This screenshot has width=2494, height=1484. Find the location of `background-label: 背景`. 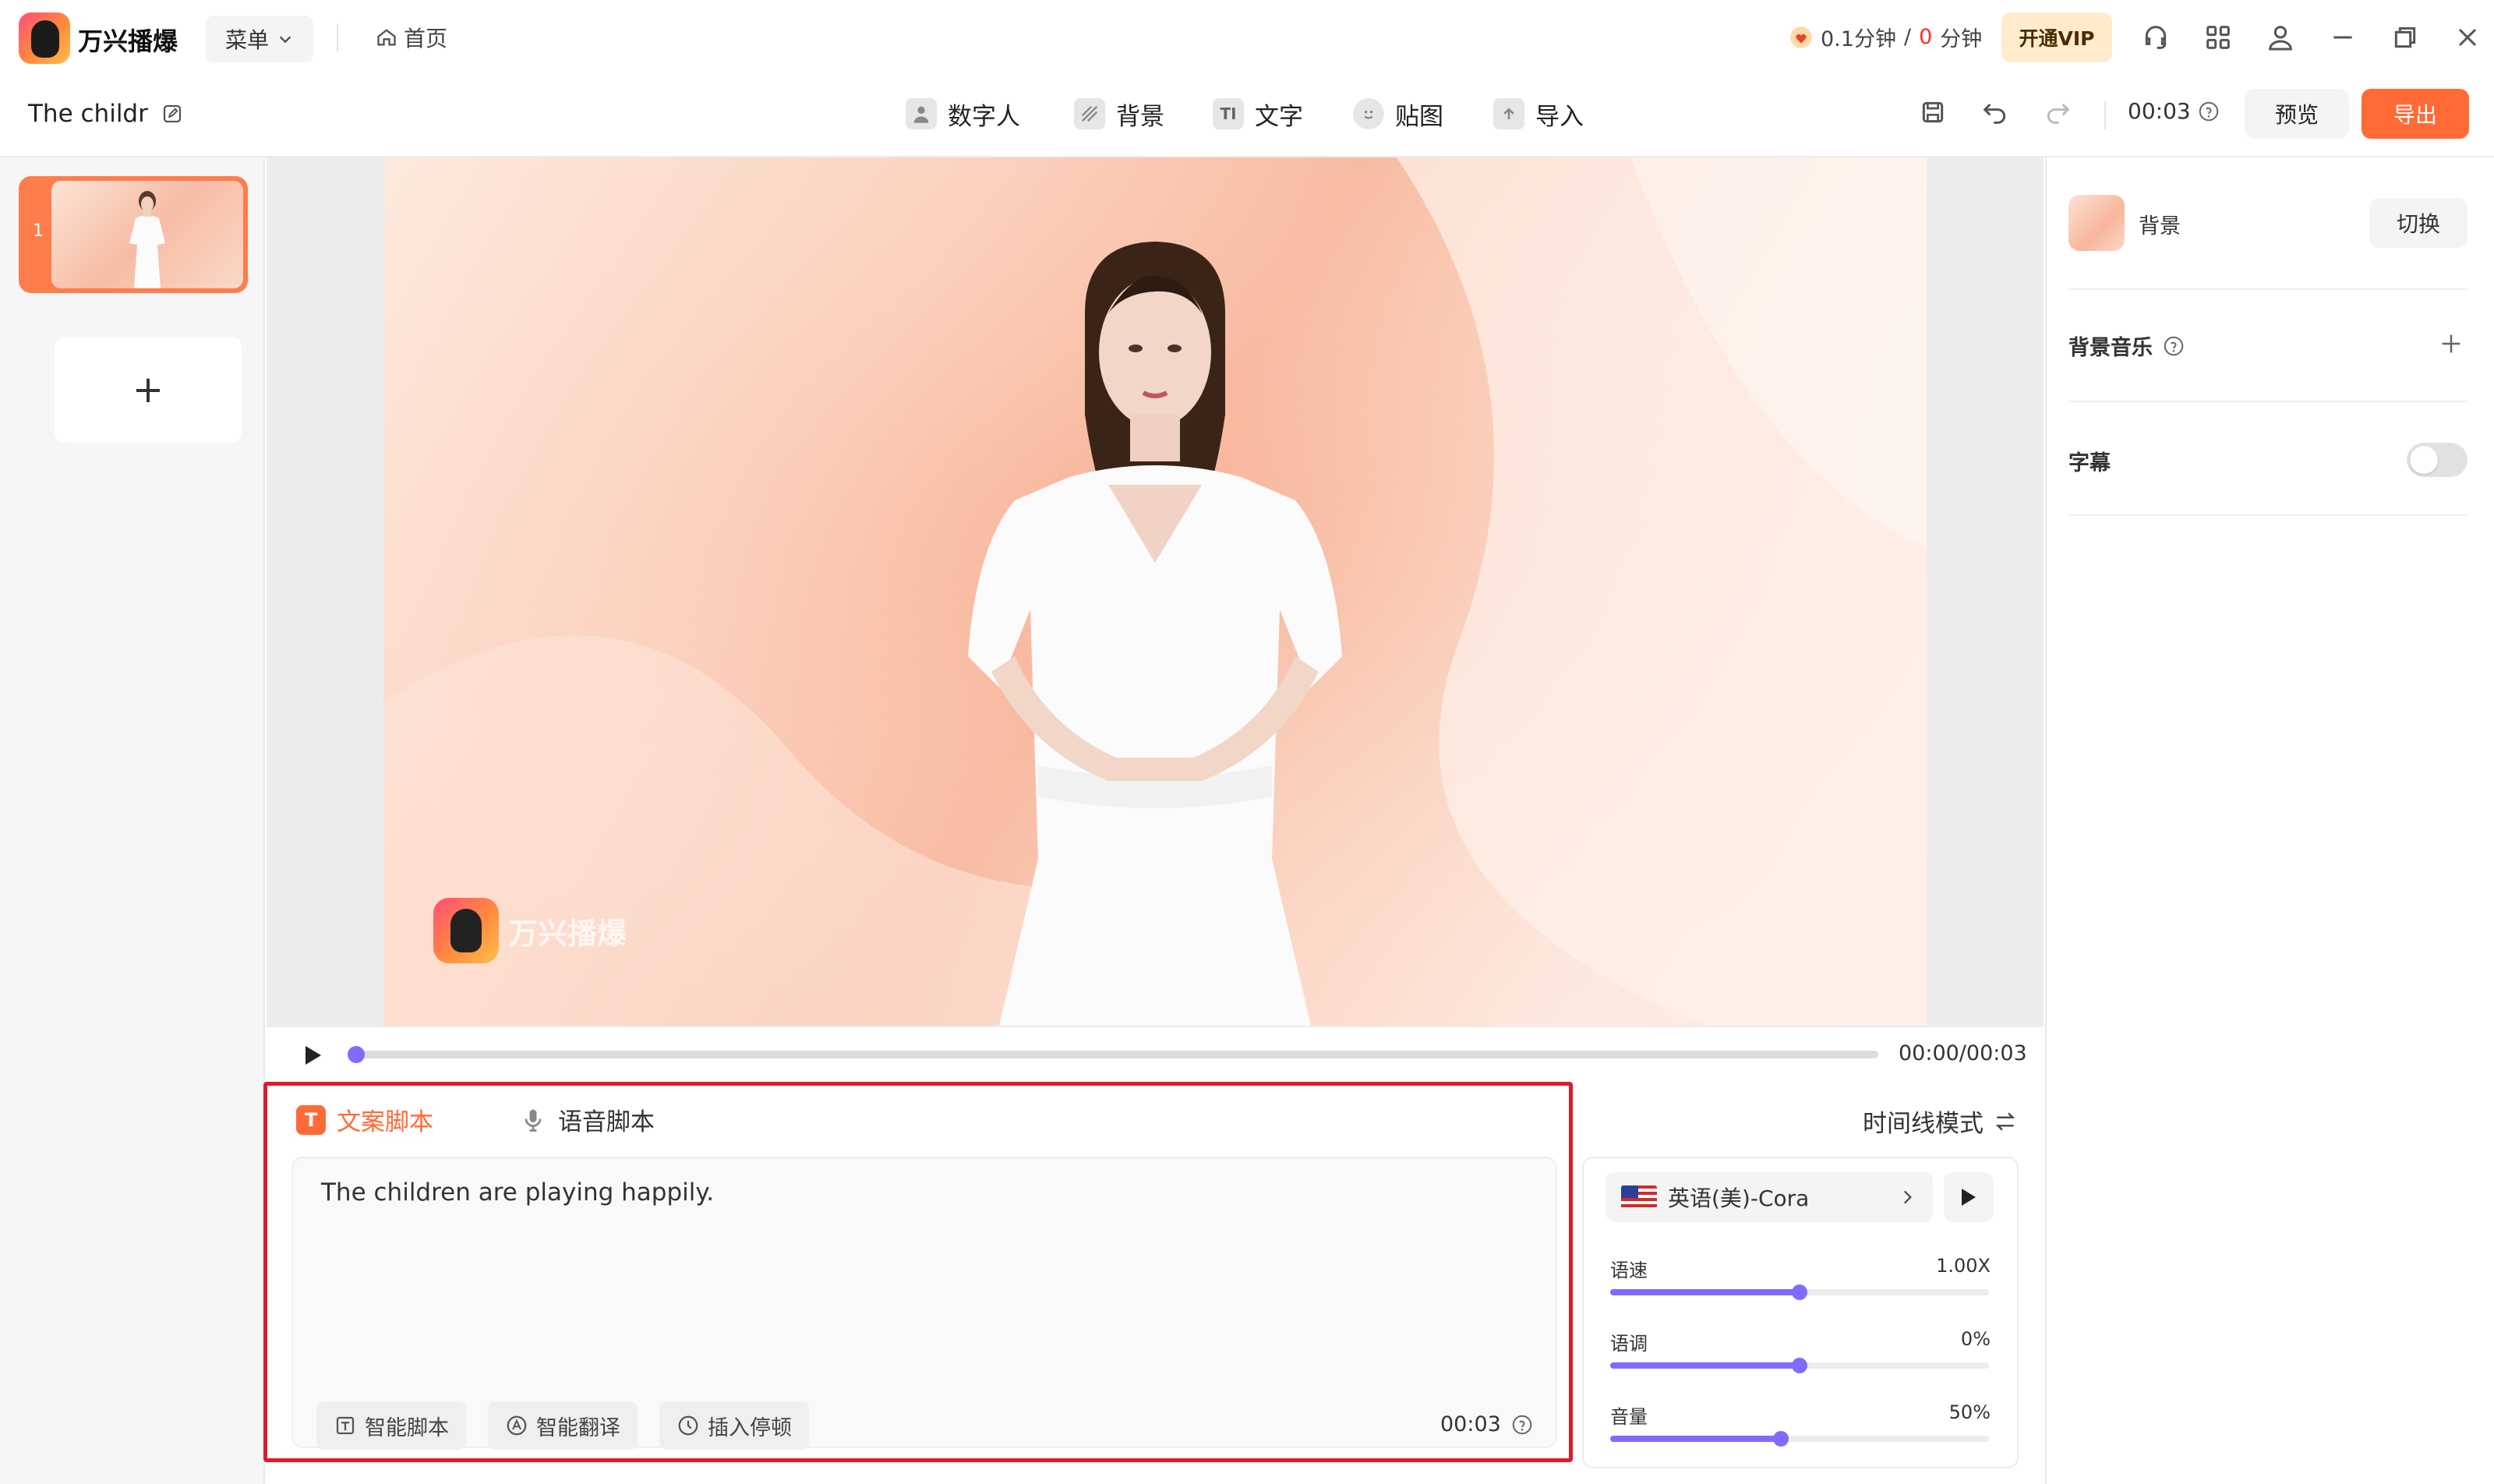

background-label: 背景 is located at coordinates (2160, 226).